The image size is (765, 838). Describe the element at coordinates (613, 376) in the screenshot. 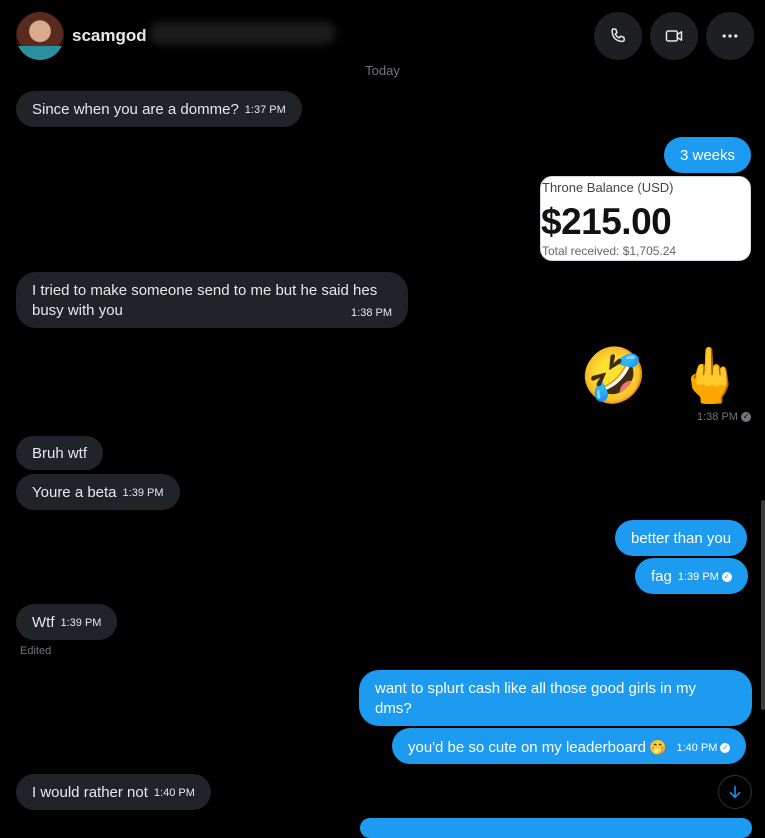

I see `rofl-emoji: 🤣` at that location.